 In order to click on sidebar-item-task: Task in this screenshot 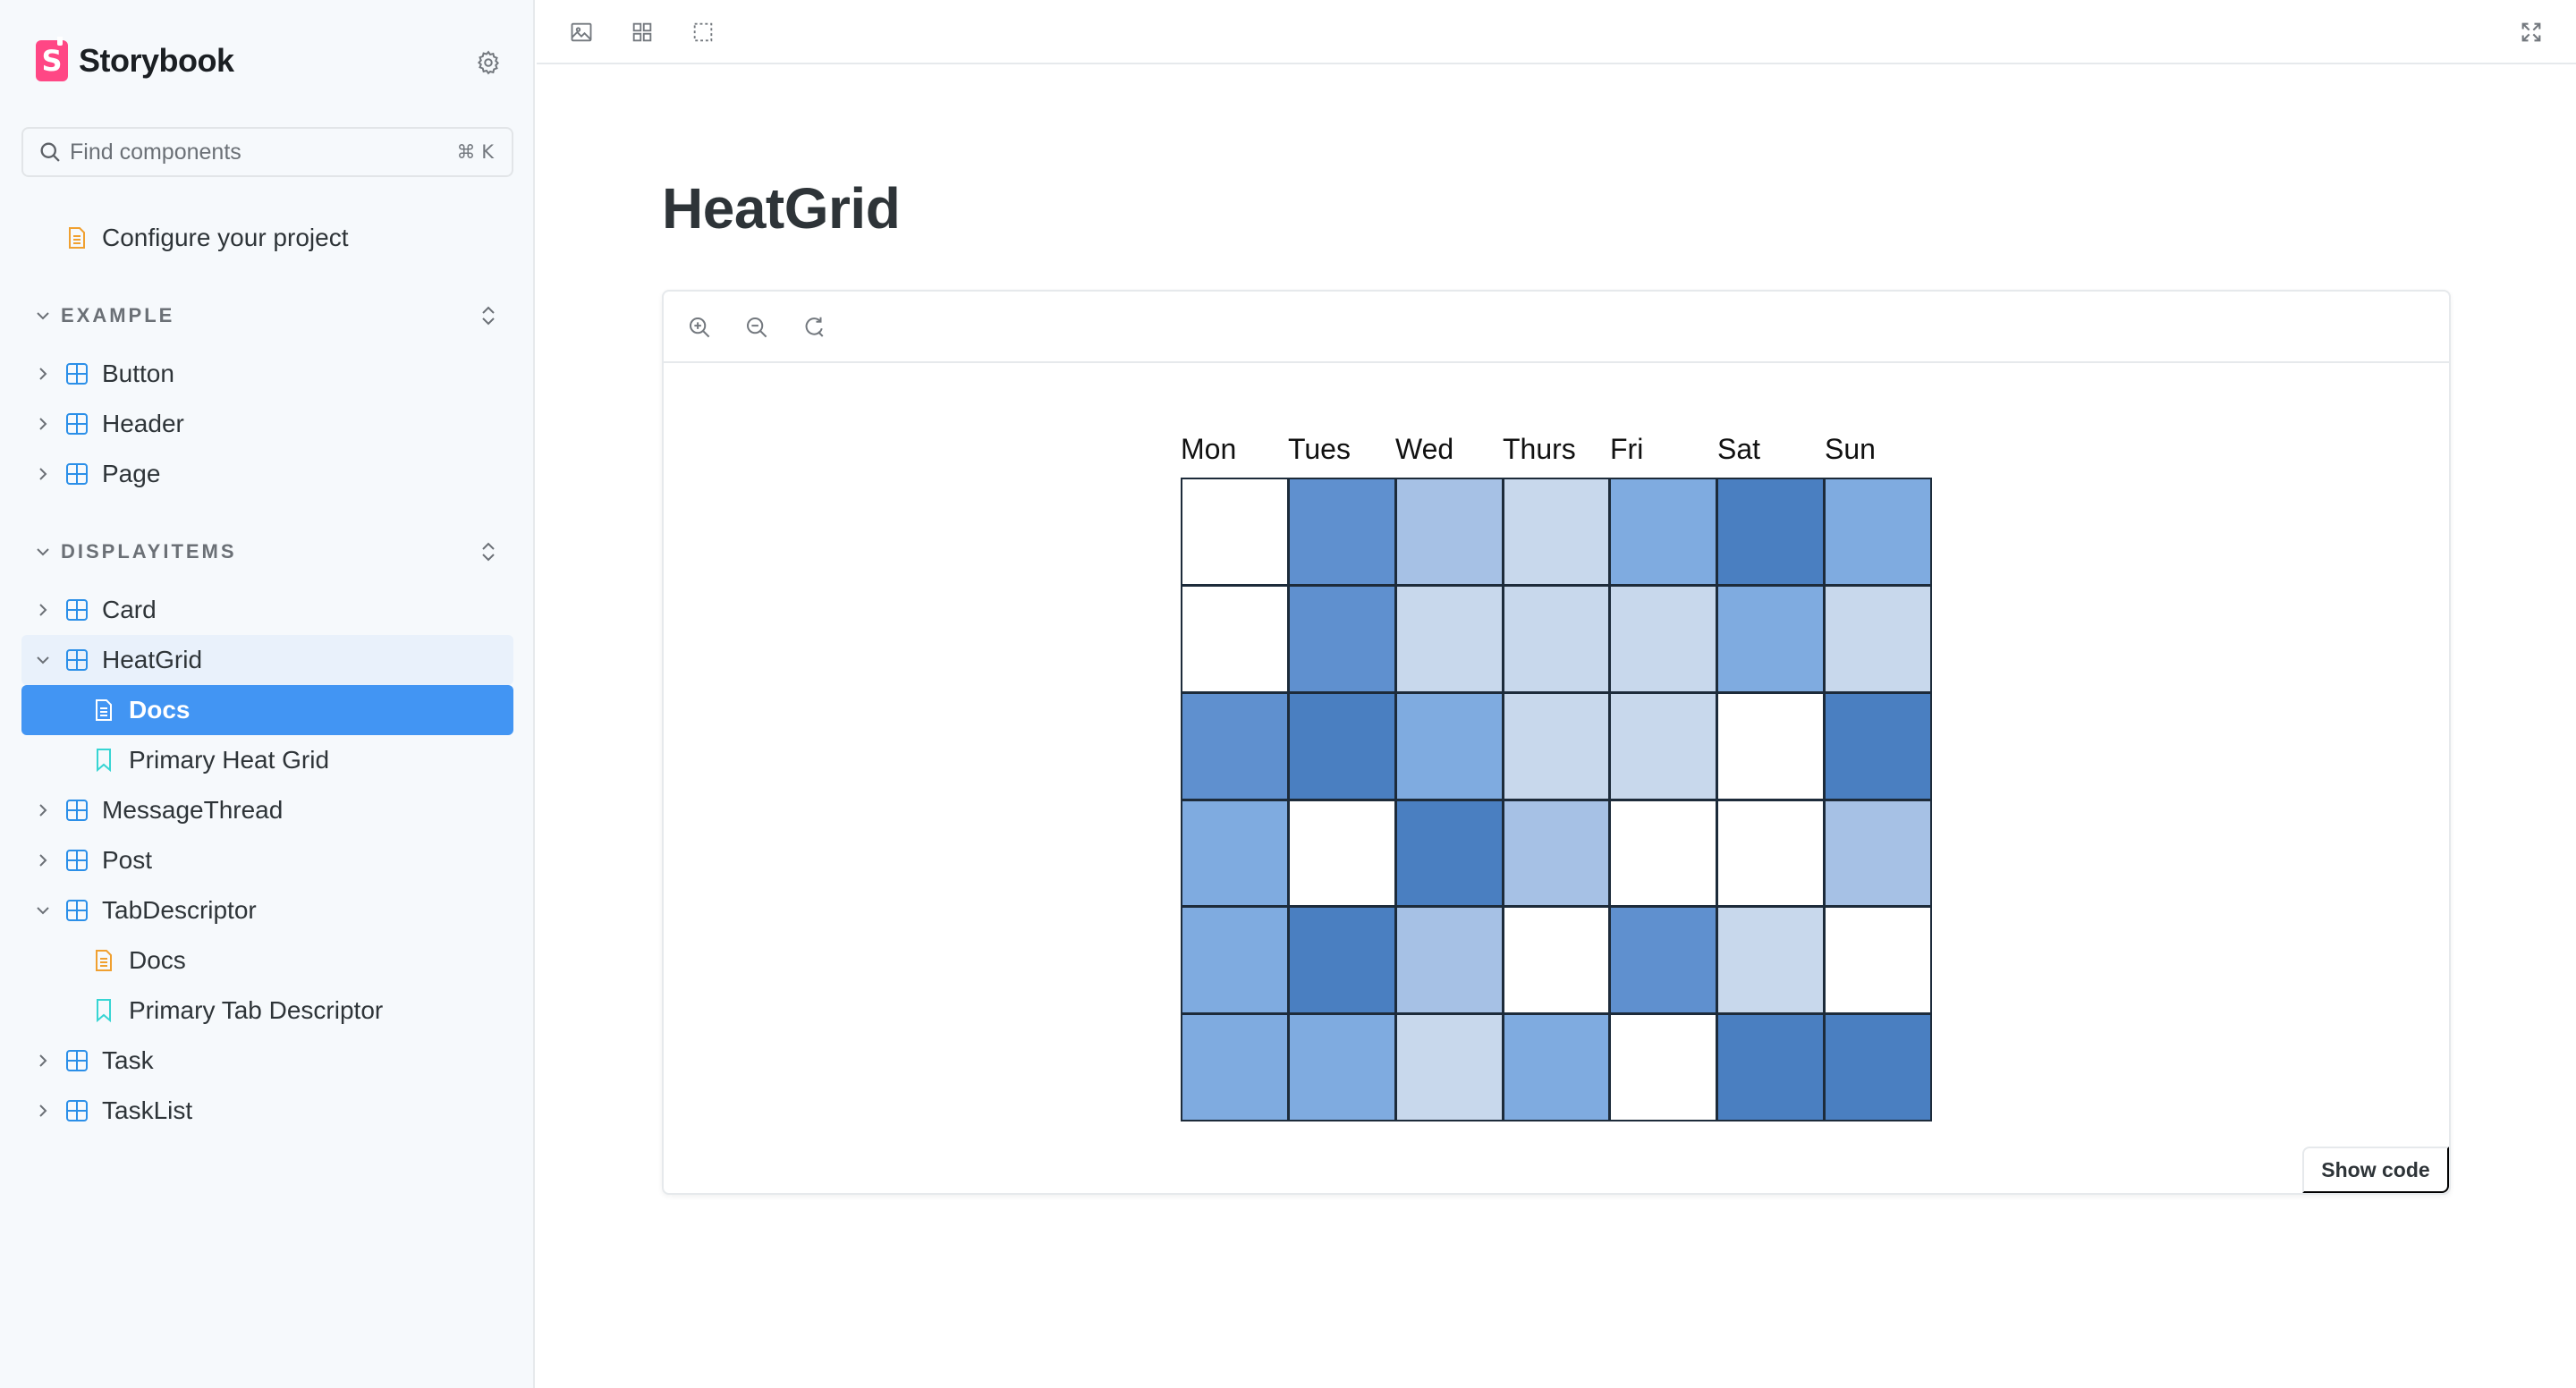, I will do `click(267, 1061)`.